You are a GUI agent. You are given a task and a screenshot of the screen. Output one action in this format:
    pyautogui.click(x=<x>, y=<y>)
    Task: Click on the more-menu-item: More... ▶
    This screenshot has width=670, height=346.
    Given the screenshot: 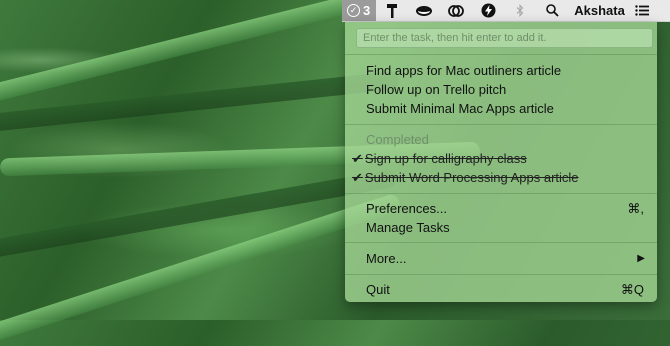 What is the action you would take?
    pyautogui.click(x=501, y=258)
    